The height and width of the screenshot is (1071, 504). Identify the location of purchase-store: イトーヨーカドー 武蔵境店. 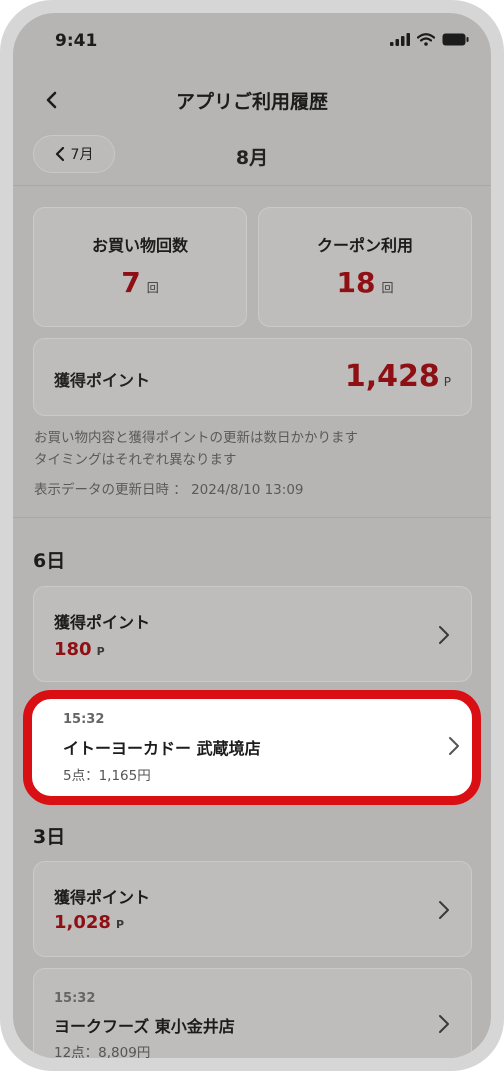
(162, 748).